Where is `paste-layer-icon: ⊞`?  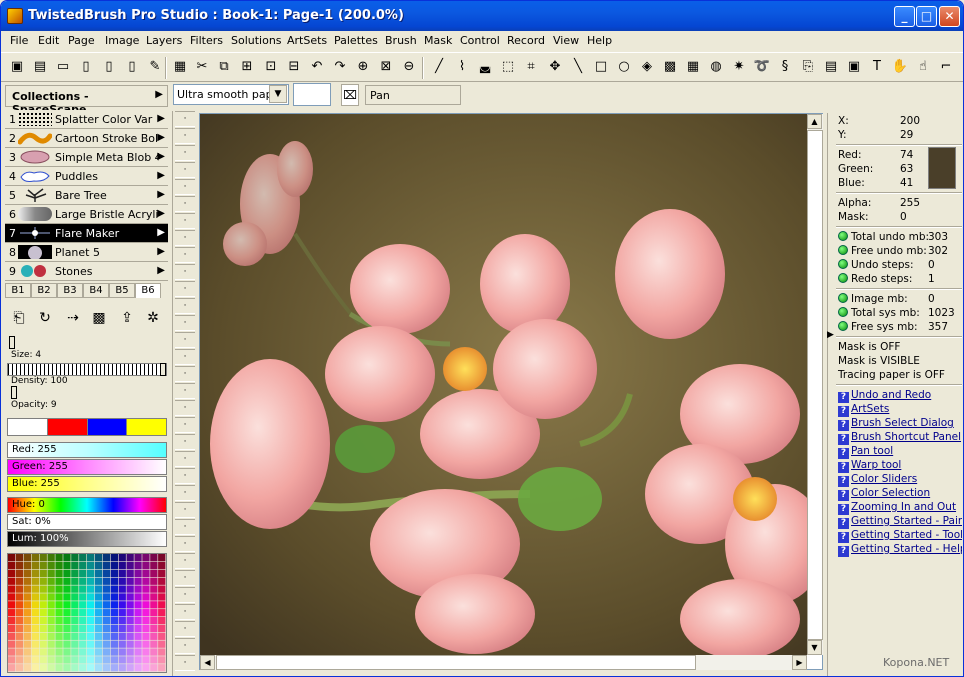
paste-layer-icon: ⊞ is located at coordinates (247, 67).